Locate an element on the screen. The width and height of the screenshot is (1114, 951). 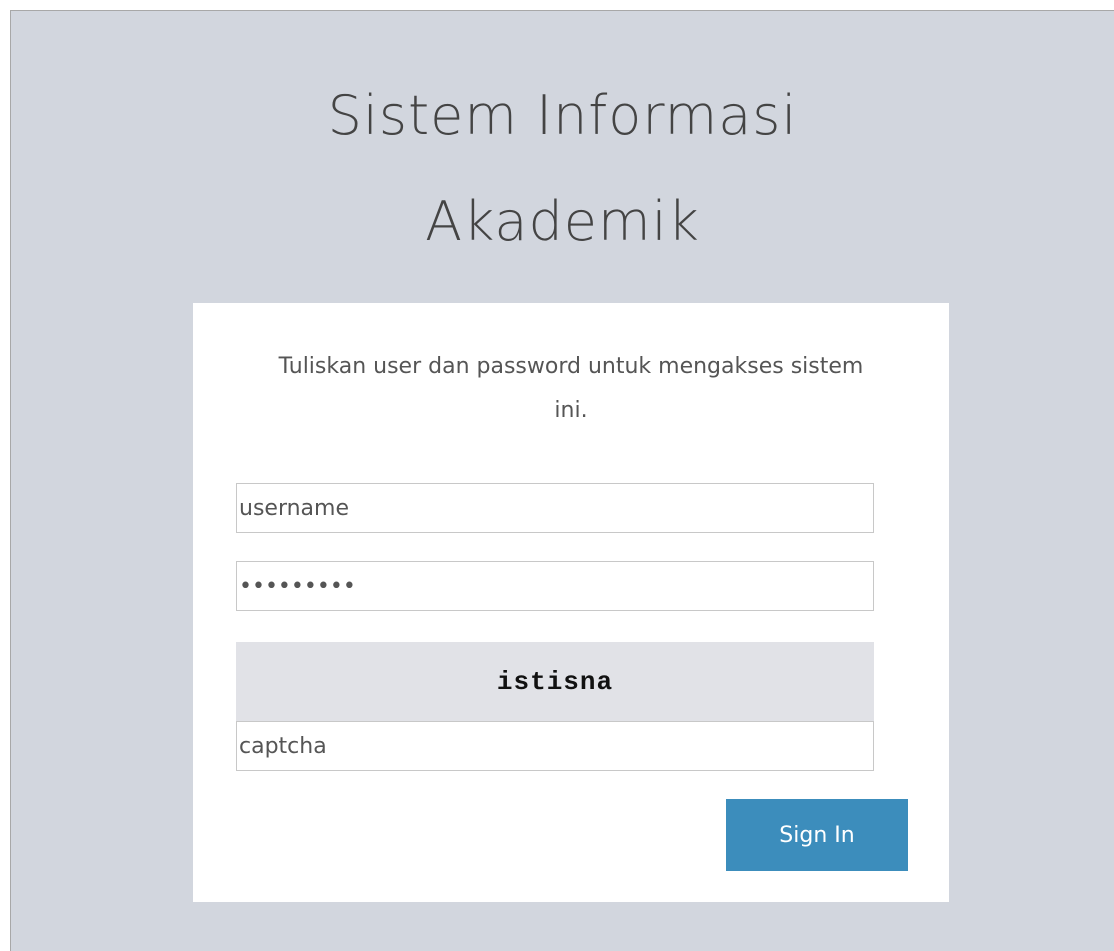
page-title-line-1: Sistem Informasi is located at coordinates (562, 115).